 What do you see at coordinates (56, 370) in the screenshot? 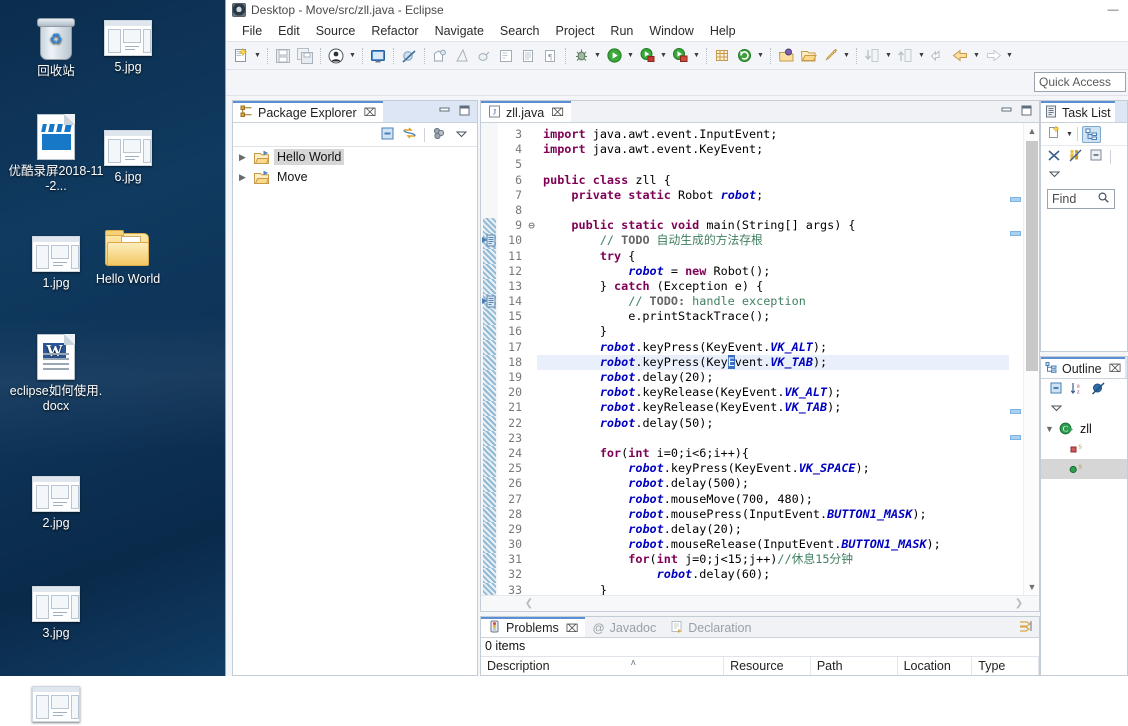
I see `desktop-icon: Weclipse如何使用.docx` at bounding box center [56, 370].